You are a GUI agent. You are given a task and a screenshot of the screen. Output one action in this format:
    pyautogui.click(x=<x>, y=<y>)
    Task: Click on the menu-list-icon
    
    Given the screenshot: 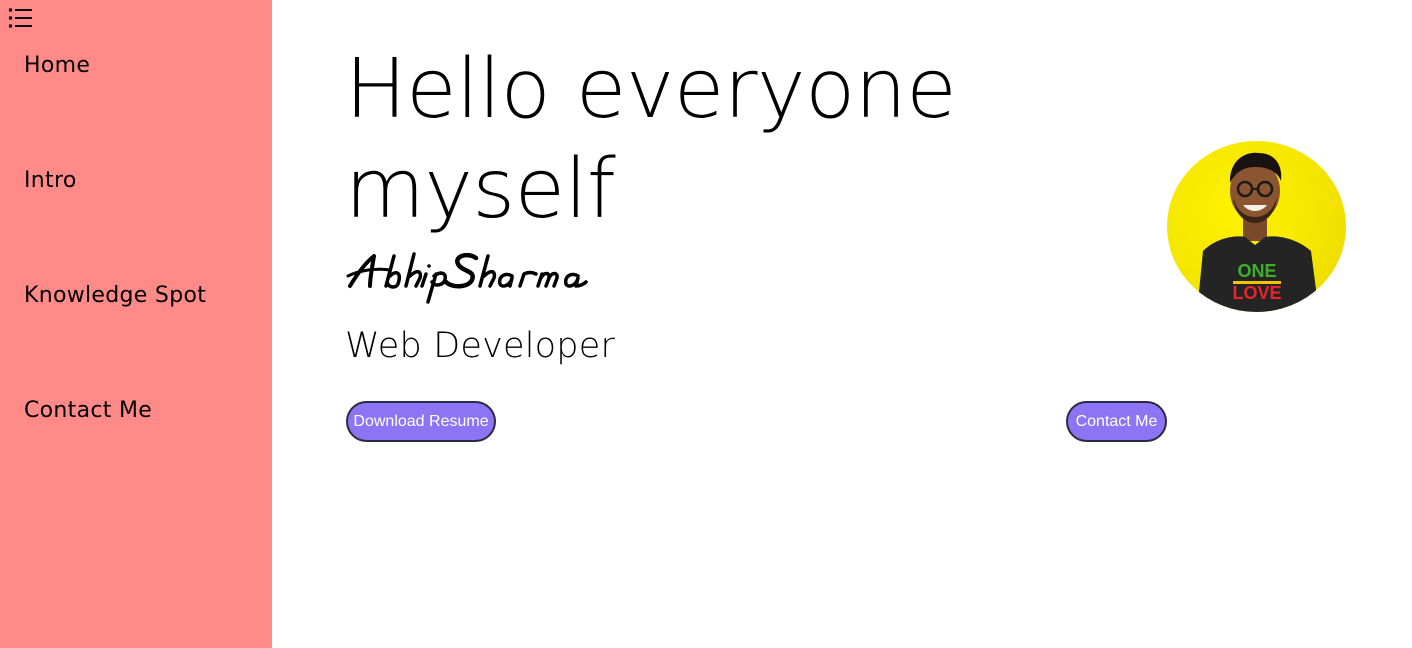 What is the action you would take?
    pyautogui.click(x=21, y=18)
    